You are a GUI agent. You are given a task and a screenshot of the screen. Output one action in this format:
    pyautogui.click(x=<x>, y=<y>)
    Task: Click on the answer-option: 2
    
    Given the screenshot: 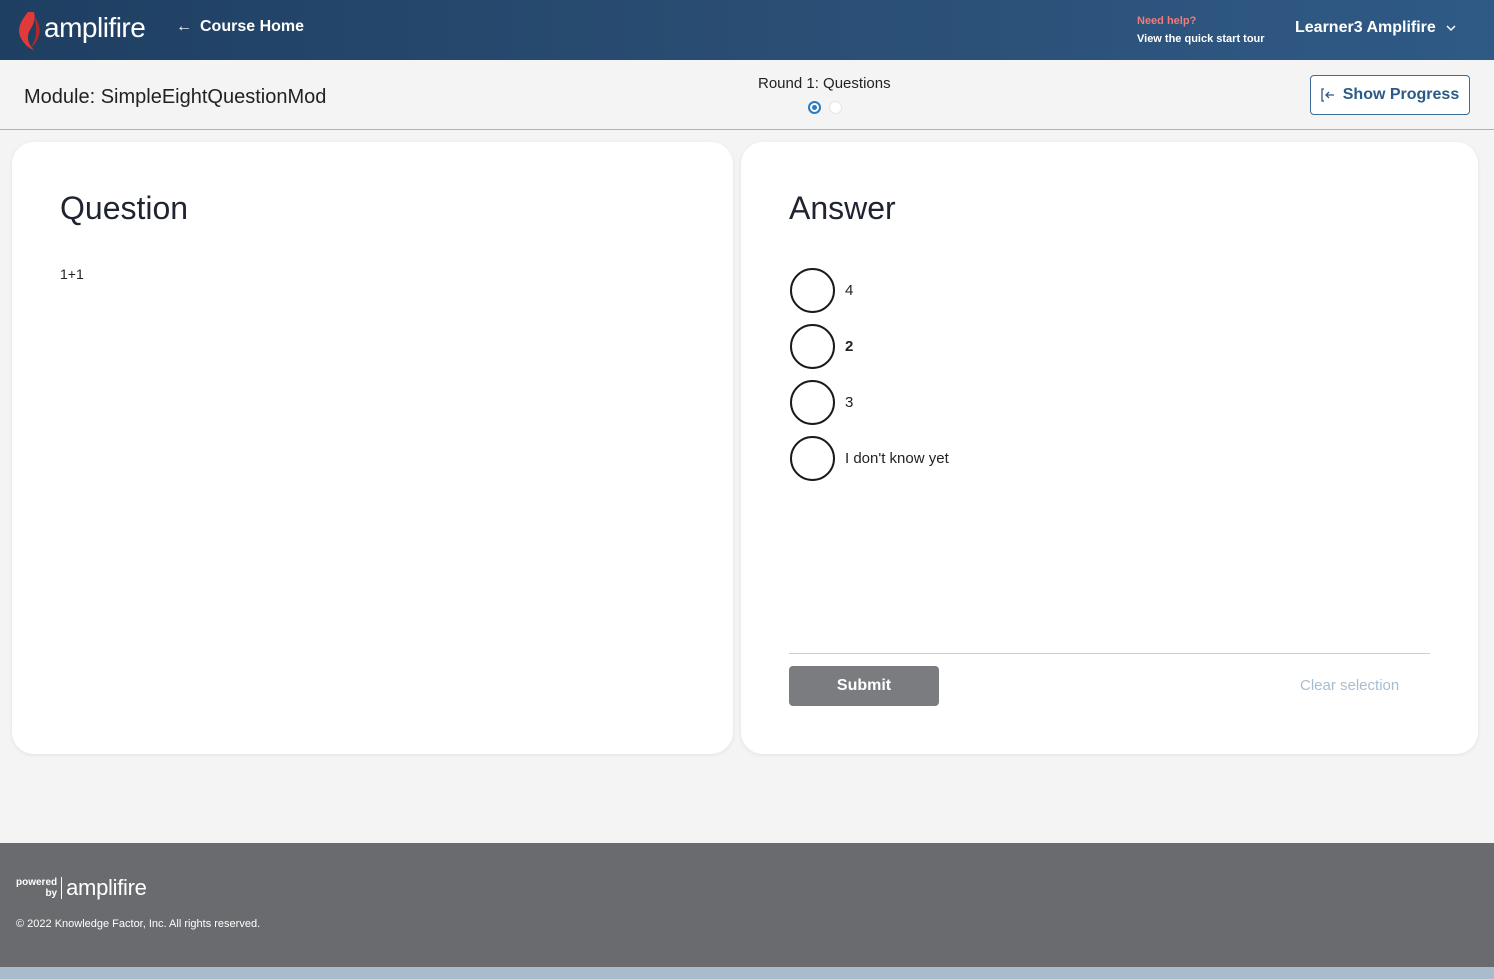 What is the action you would take?
    pyautogui.click(x=869, y=346)
    